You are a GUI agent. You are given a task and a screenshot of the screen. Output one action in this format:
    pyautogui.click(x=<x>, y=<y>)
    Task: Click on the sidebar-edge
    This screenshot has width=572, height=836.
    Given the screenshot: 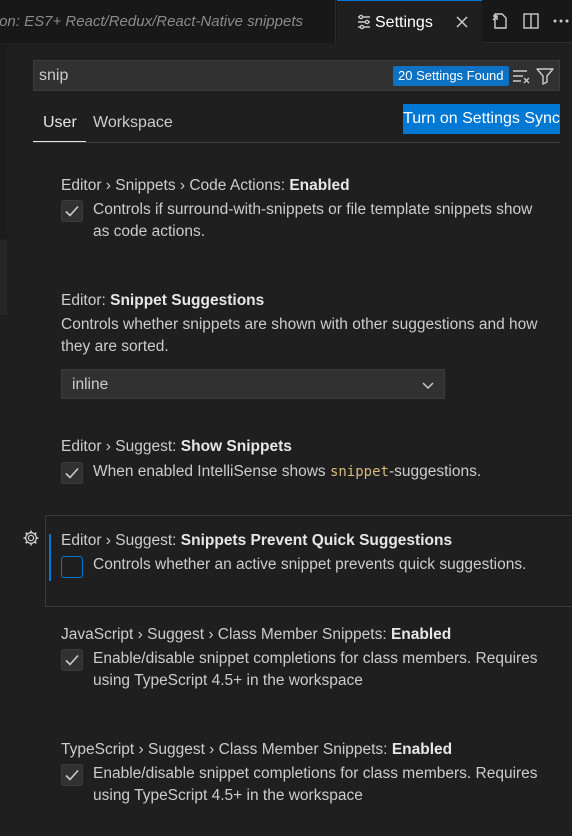 What is the action you would take?
    pyautogui.click(x=3, y=141)
    